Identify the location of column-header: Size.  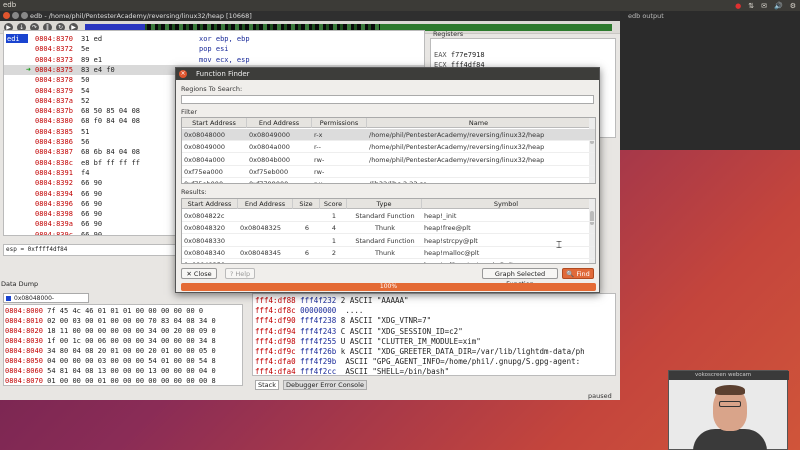
(306, 204).